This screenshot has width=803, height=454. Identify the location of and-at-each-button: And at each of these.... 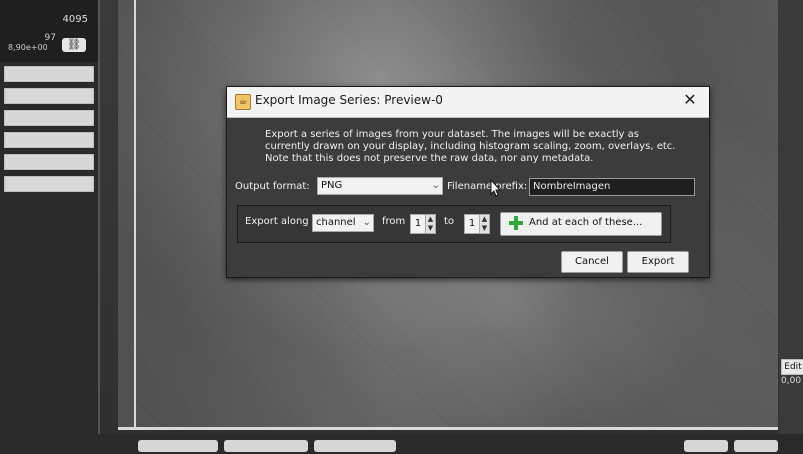
(581, 224).